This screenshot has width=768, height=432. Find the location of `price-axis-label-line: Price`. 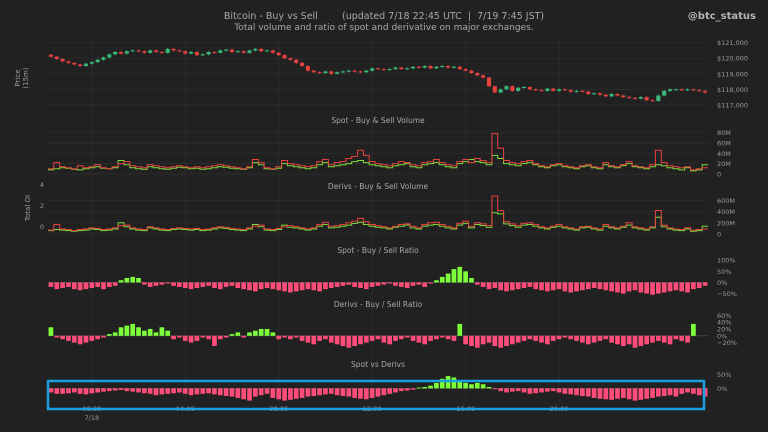

price-axis-label-line: Price is located at coordinates (18, 77).